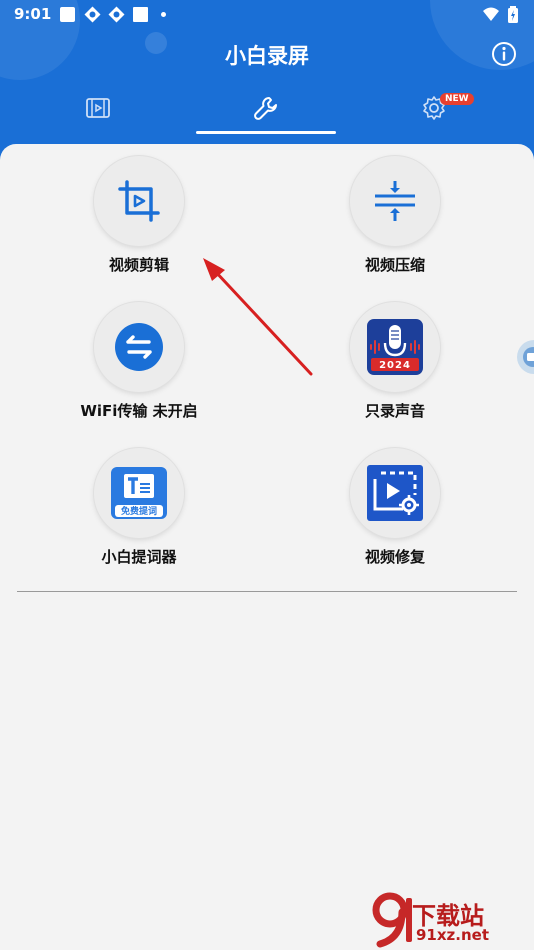 The height and width of the screenshot is (950, 534). I want to click on tab-video-list, so click(98, 108).